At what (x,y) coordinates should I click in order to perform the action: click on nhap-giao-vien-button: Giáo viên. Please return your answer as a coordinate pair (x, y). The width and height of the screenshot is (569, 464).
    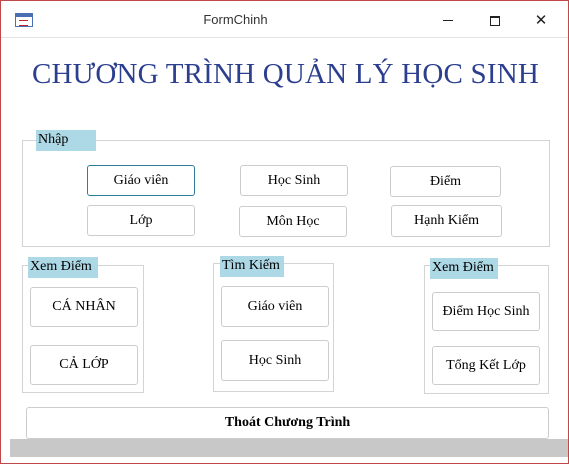
    Looking at the image, I should click on (141, 180).